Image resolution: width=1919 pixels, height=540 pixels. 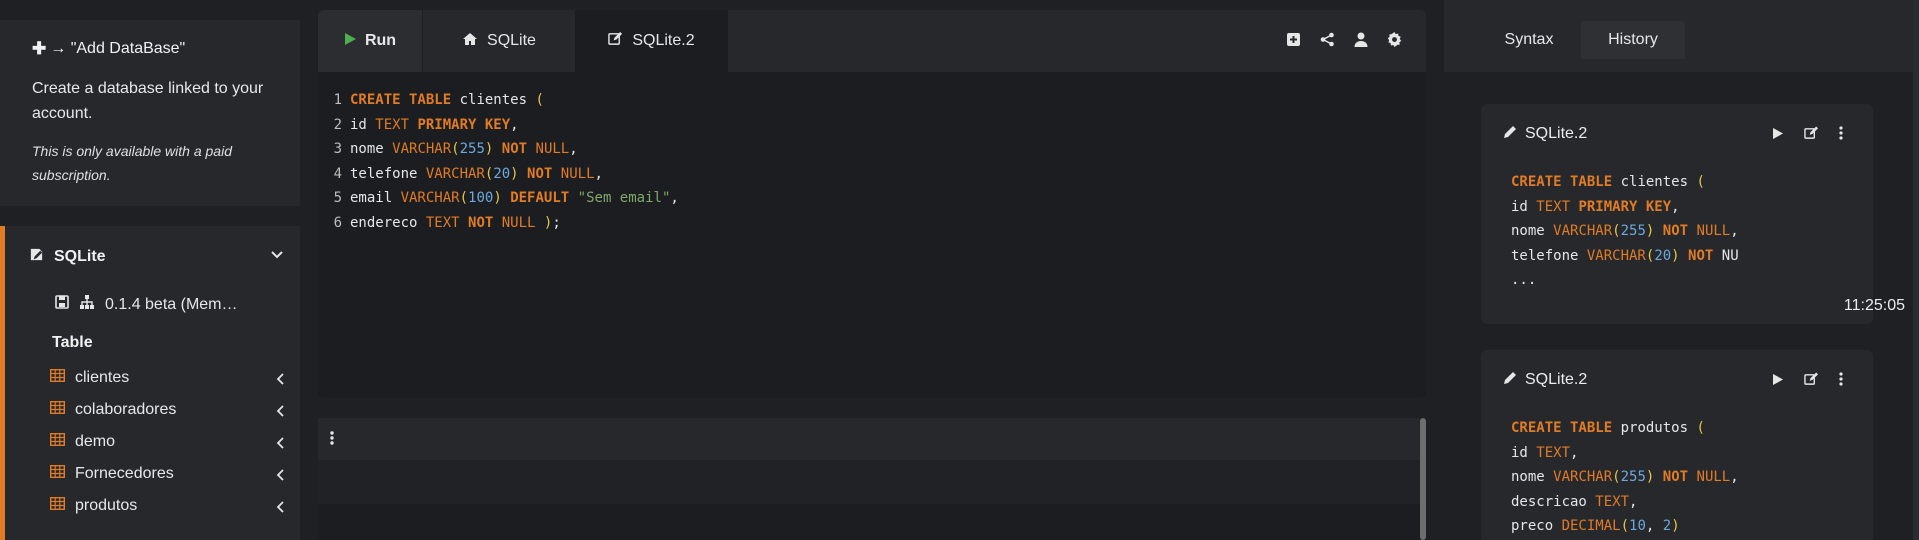 What do you see at coordinates (1874, 305) in the screenshot?
I see `history-timestamp: 11:25:05` at bounding box center [1874, 305].